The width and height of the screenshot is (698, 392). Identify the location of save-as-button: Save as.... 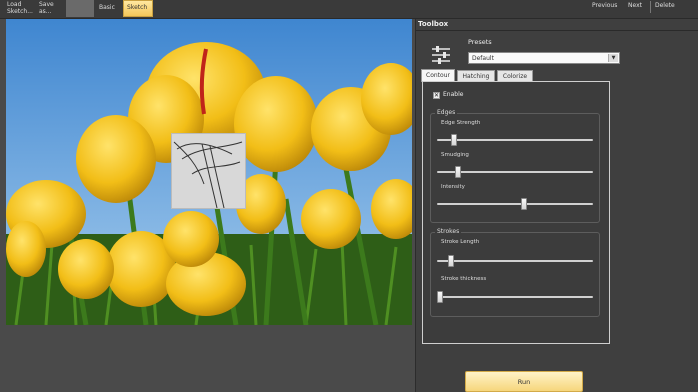
(49, 8).